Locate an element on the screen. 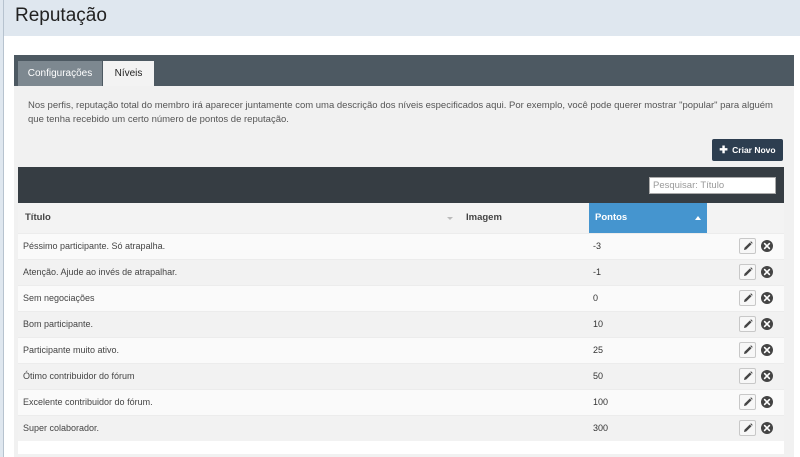 The width and height of the screenshot is (800, 457). table-row: Sem negociações 0 is located at coordinates (401, 298).